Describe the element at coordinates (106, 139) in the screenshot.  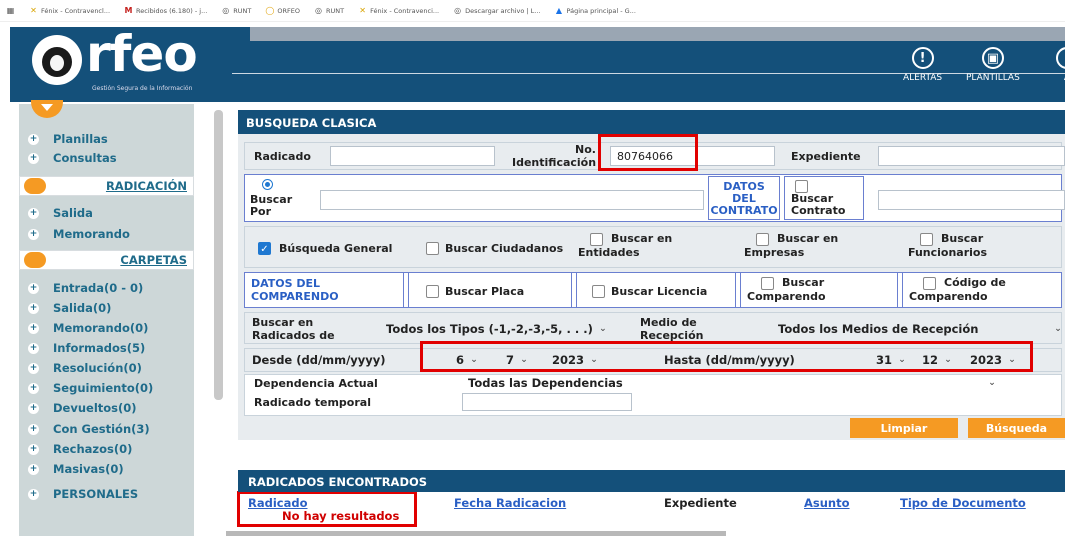
I see `sidebar-item-planillas: + Planillas` at that location.